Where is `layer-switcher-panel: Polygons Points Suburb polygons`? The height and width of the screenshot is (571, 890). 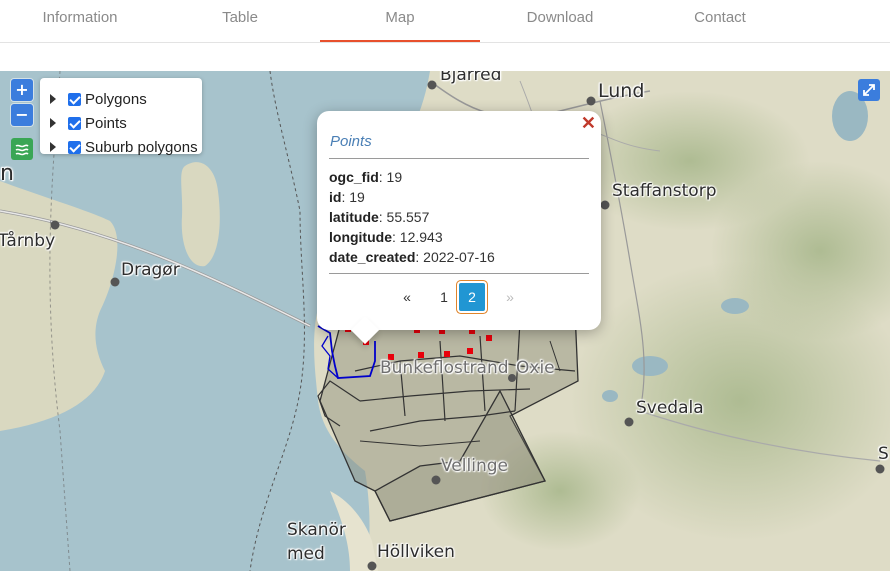 layer-switcher-panel: Polygons Points Suburb polygons is located at coordinates (121, 117).